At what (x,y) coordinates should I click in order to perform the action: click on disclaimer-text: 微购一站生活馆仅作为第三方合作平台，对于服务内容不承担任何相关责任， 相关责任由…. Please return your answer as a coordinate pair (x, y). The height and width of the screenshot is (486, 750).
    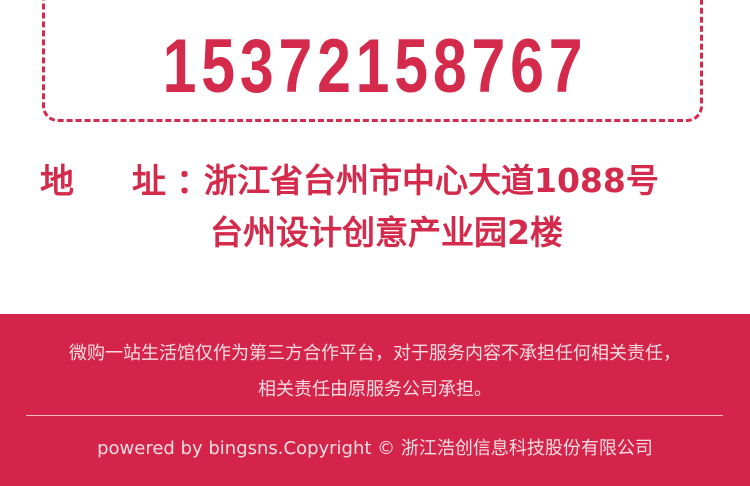
    Looking at the image, I should click on (375, 372).